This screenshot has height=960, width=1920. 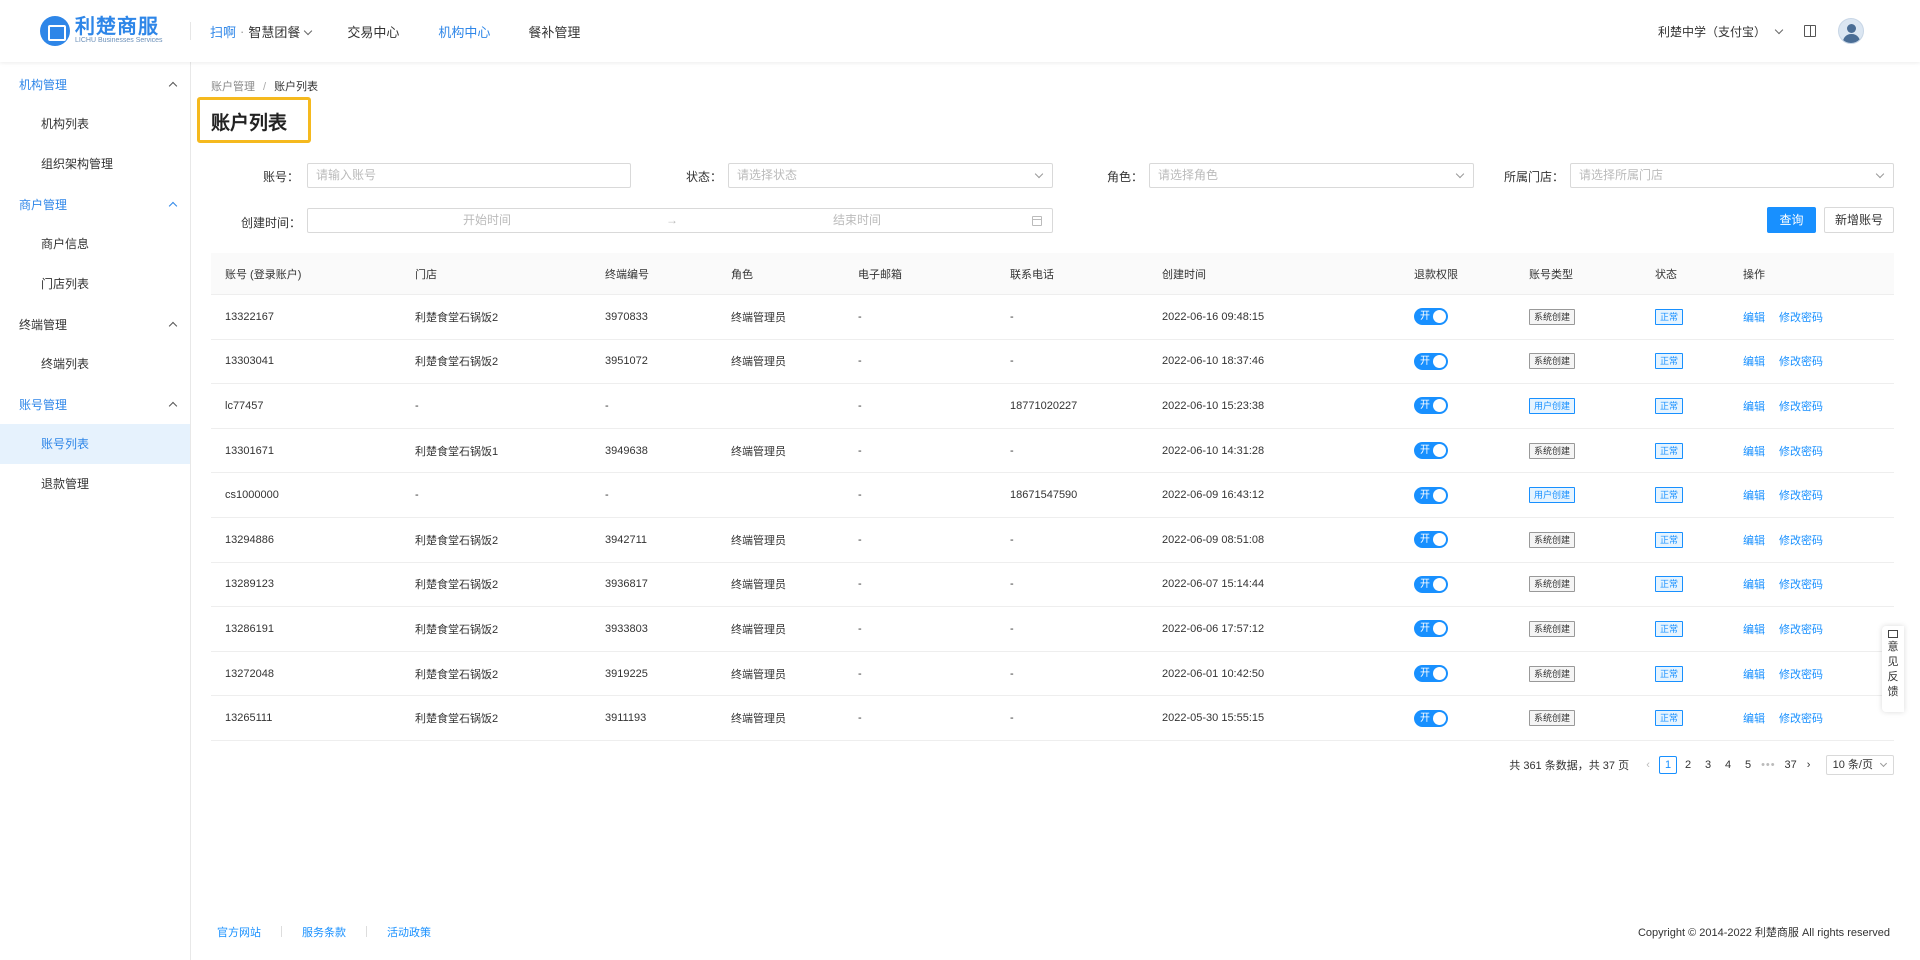 What do you see at coordinates (1791, 220) in the screenshot?
I see `query-button: 查询` at bounding box center [1791, 220].